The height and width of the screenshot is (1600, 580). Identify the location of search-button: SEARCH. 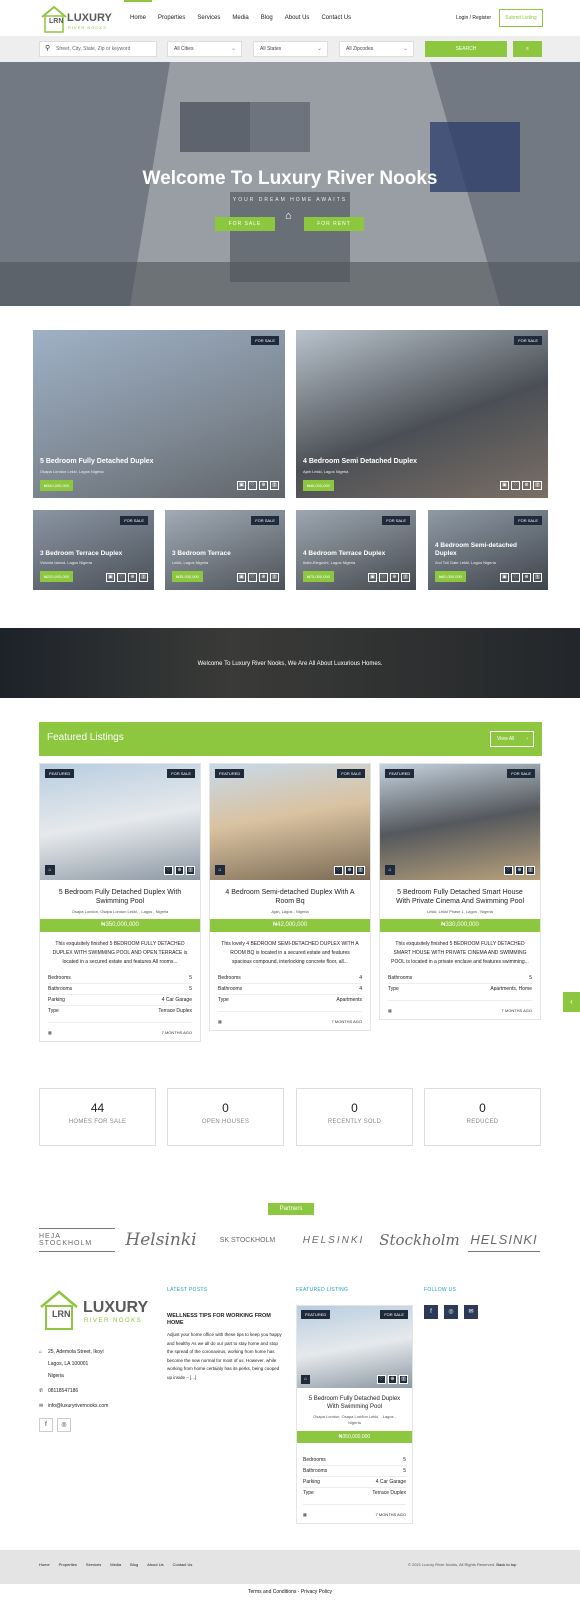
(466, 49).